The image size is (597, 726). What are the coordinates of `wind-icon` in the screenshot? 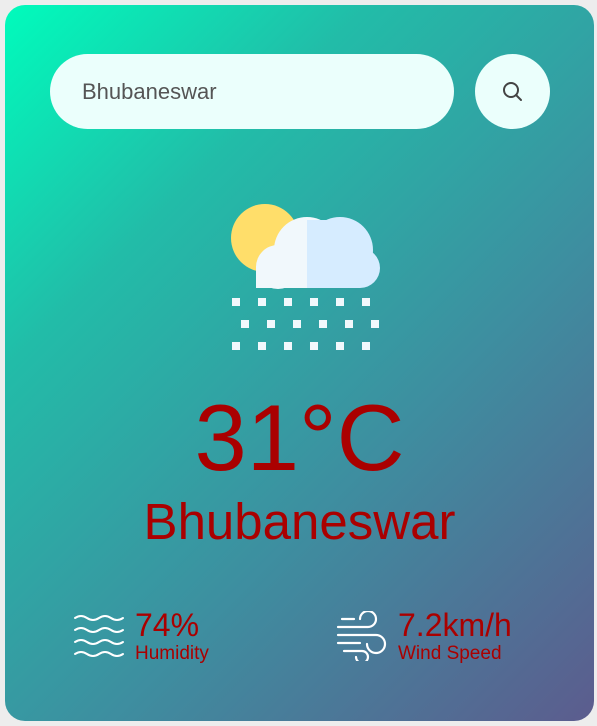 It's located at (362, 636).